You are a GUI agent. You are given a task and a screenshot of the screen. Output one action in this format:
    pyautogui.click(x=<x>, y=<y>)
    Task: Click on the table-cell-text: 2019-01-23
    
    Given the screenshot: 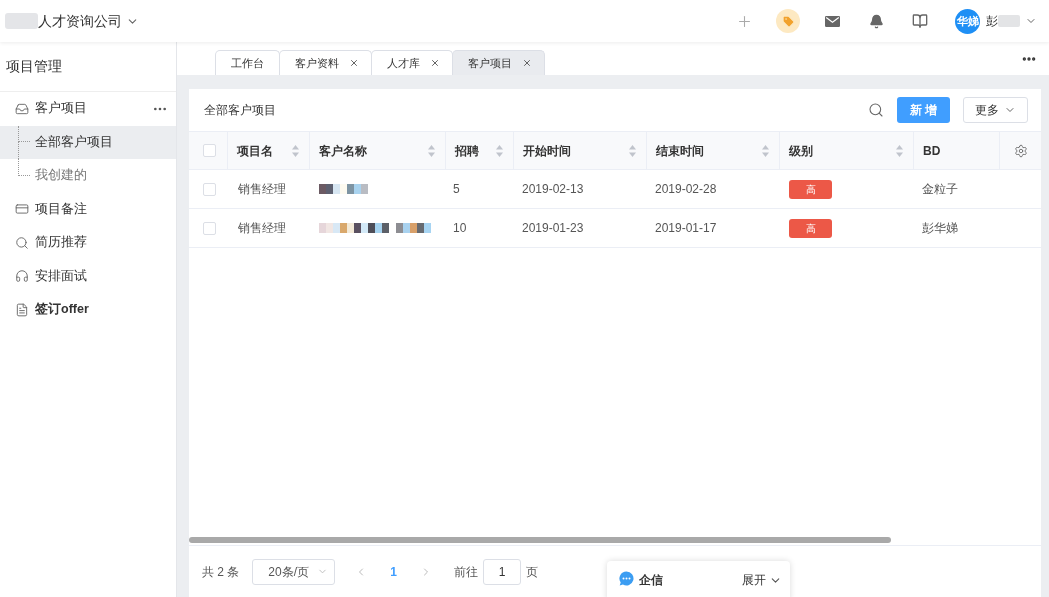 What is the action you would take?
    pyautogui.click(x=553, y=228)
    